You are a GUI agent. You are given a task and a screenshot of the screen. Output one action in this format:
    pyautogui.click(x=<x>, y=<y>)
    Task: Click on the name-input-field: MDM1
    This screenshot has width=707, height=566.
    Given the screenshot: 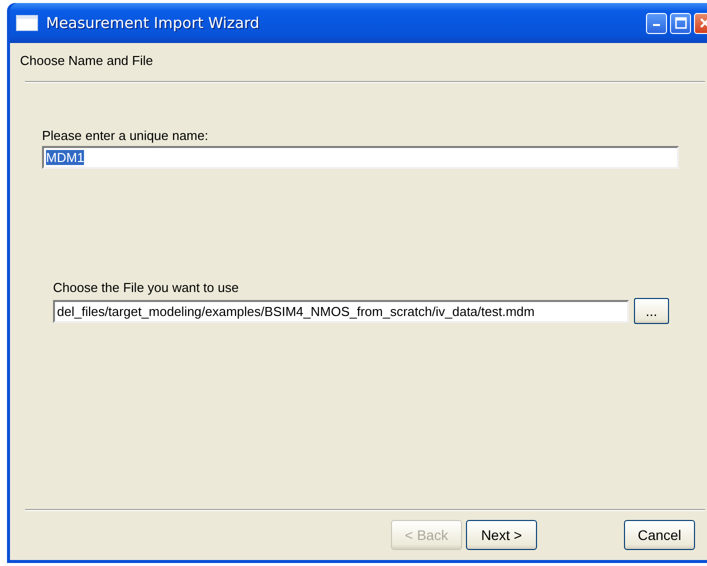 What is the action you would take?
    pyautogui.click(x=360, y=157)
    